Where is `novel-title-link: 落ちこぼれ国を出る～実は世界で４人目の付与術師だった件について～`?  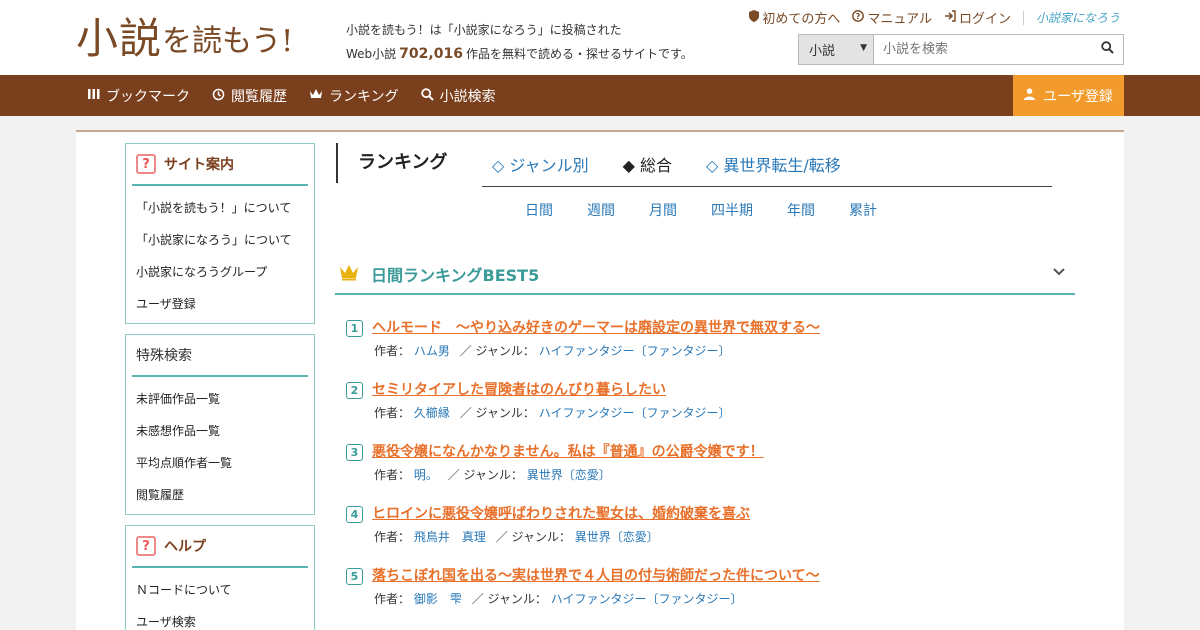
novel-title-link: 落ちこぼれ国を出る～実は世界で４人目の付与術師だった件について～ is located at coordinates (596, 575).